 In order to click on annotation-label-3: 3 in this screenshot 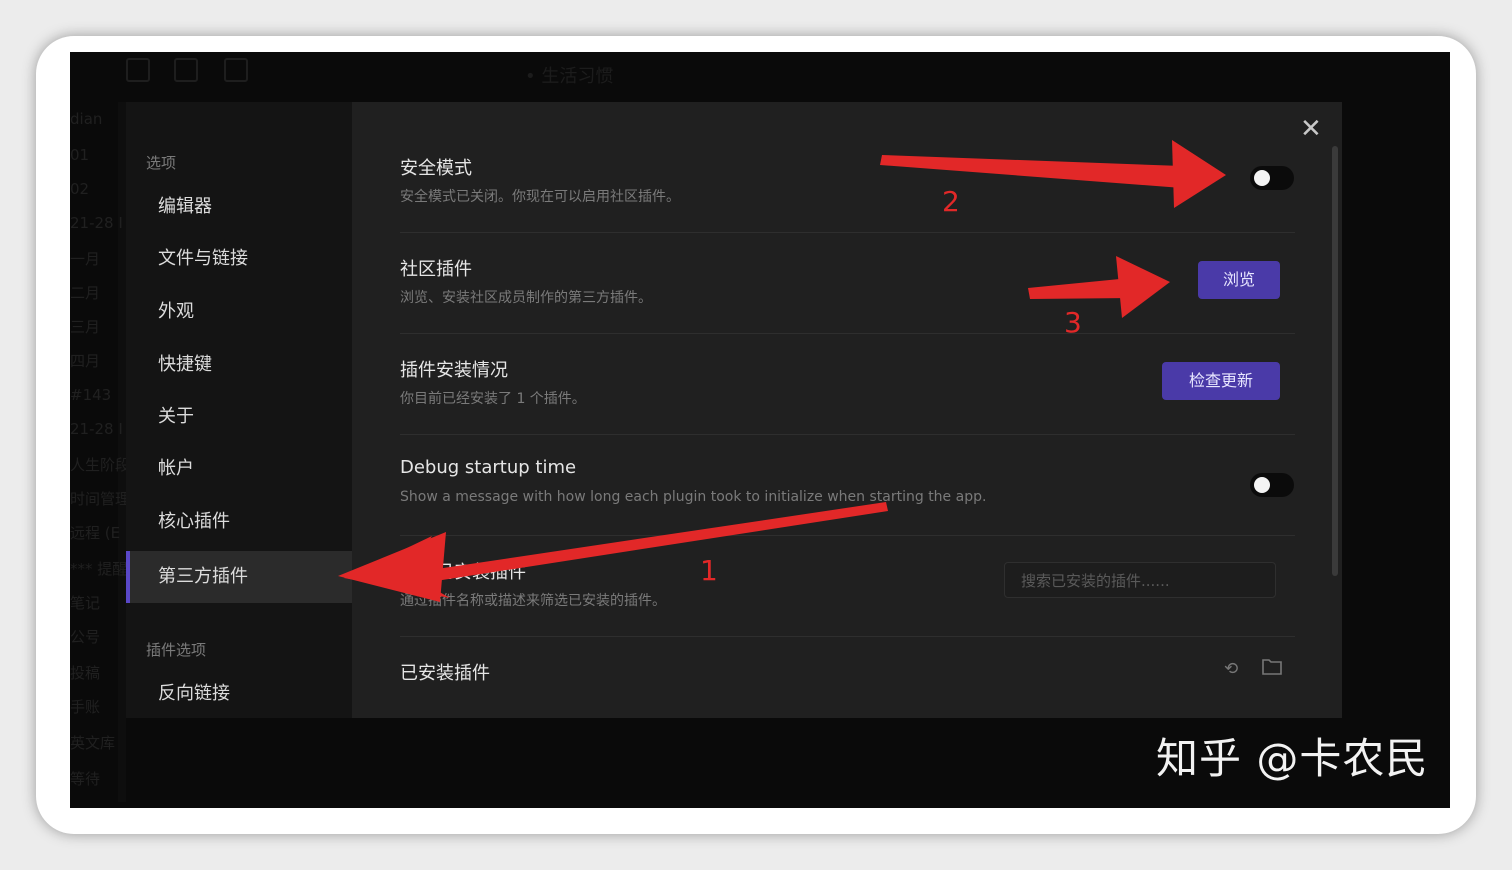, I will do `click(1073, 322)`.